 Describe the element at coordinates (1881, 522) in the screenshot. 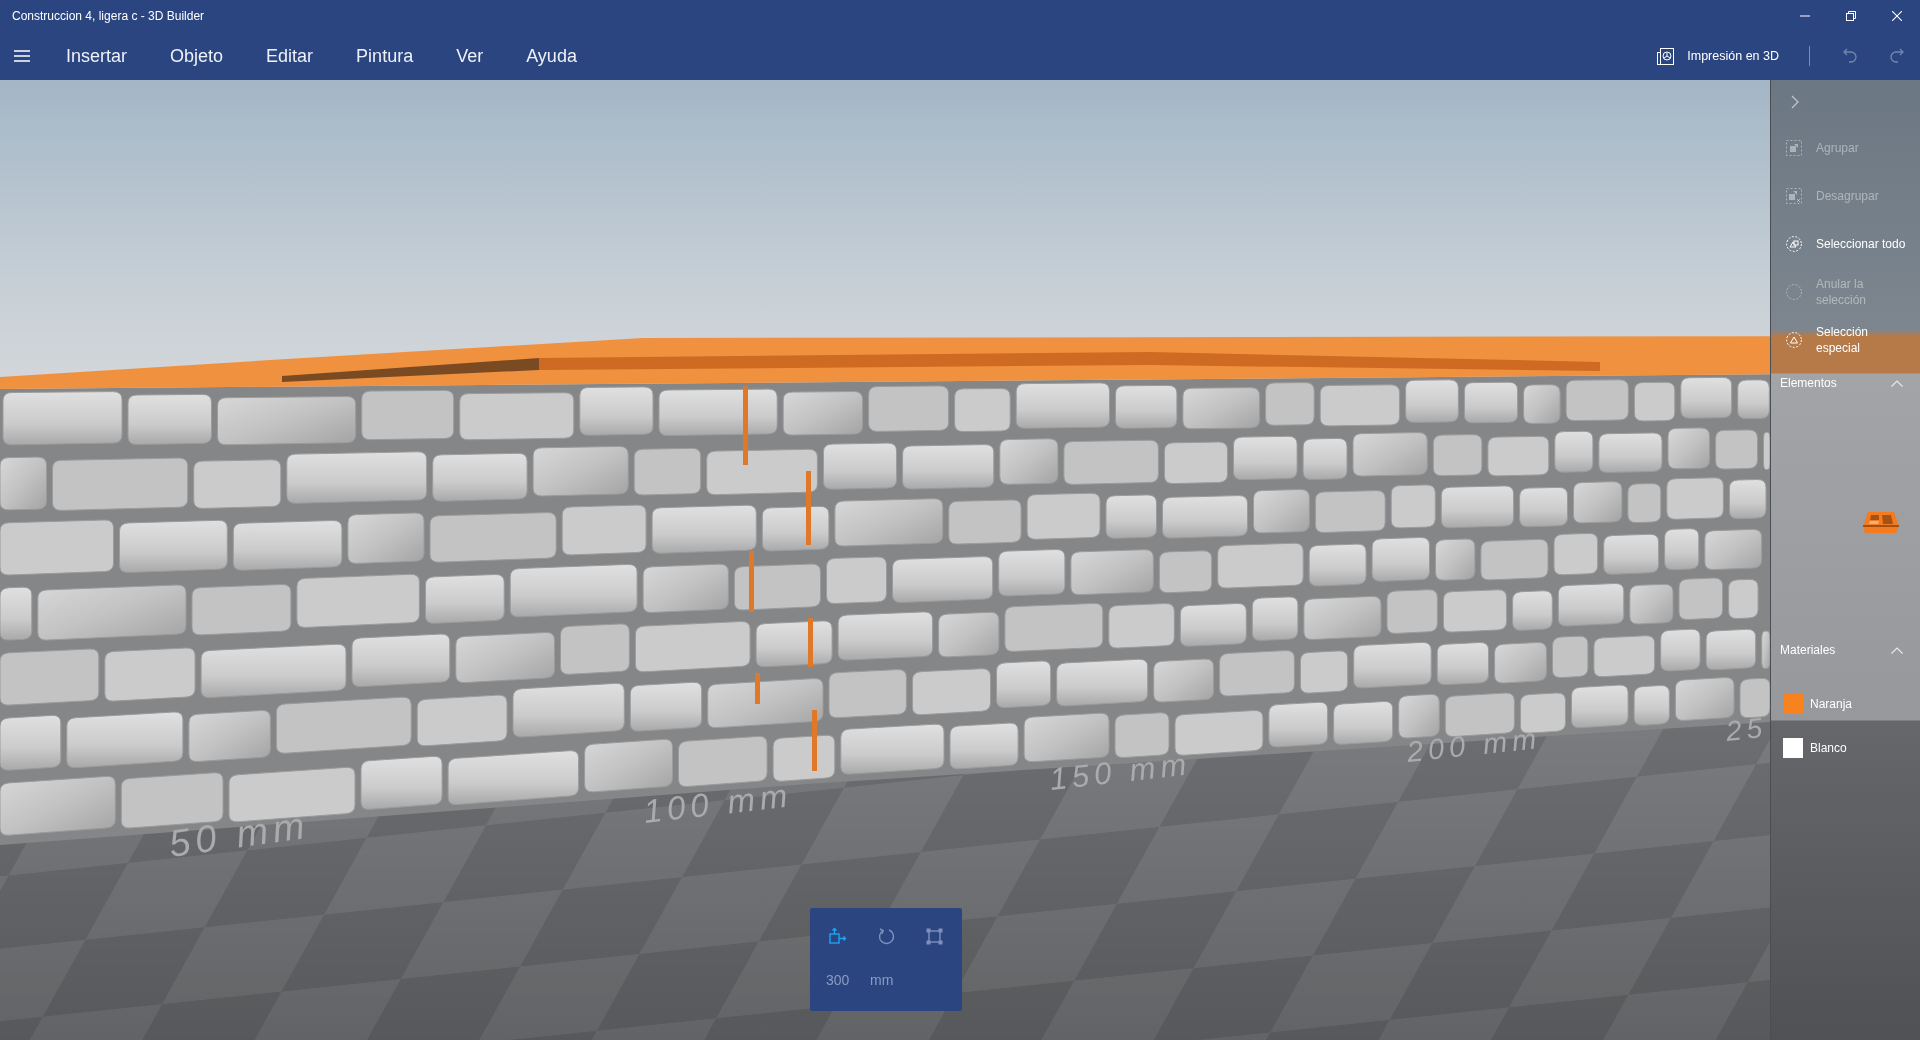

I see `tray-model-icon` at that location.